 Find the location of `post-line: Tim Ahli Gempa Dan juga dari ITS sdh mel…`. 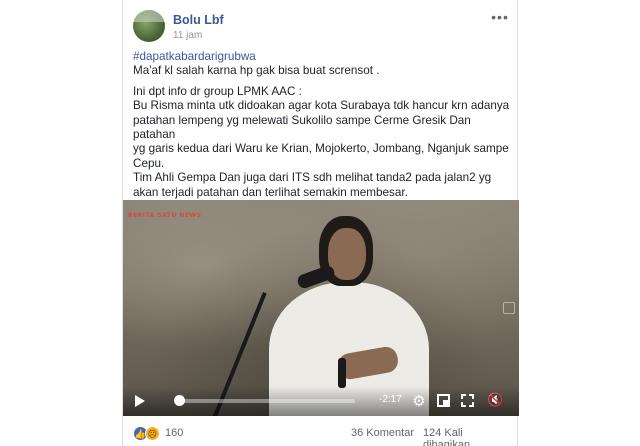

post-line: Tim Ahli Gempa Dan juga dari ITS sdh mel… is located at coordinates (312, 178).